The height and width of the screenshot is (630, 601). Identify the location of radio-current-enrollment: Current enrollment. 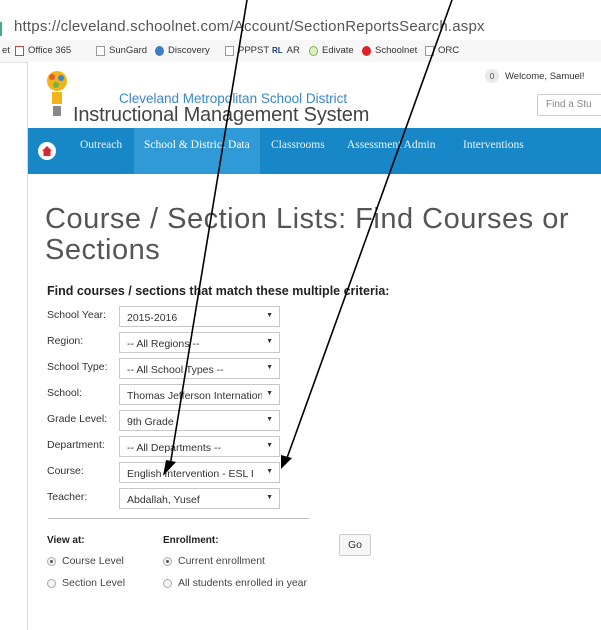
(214, 561).